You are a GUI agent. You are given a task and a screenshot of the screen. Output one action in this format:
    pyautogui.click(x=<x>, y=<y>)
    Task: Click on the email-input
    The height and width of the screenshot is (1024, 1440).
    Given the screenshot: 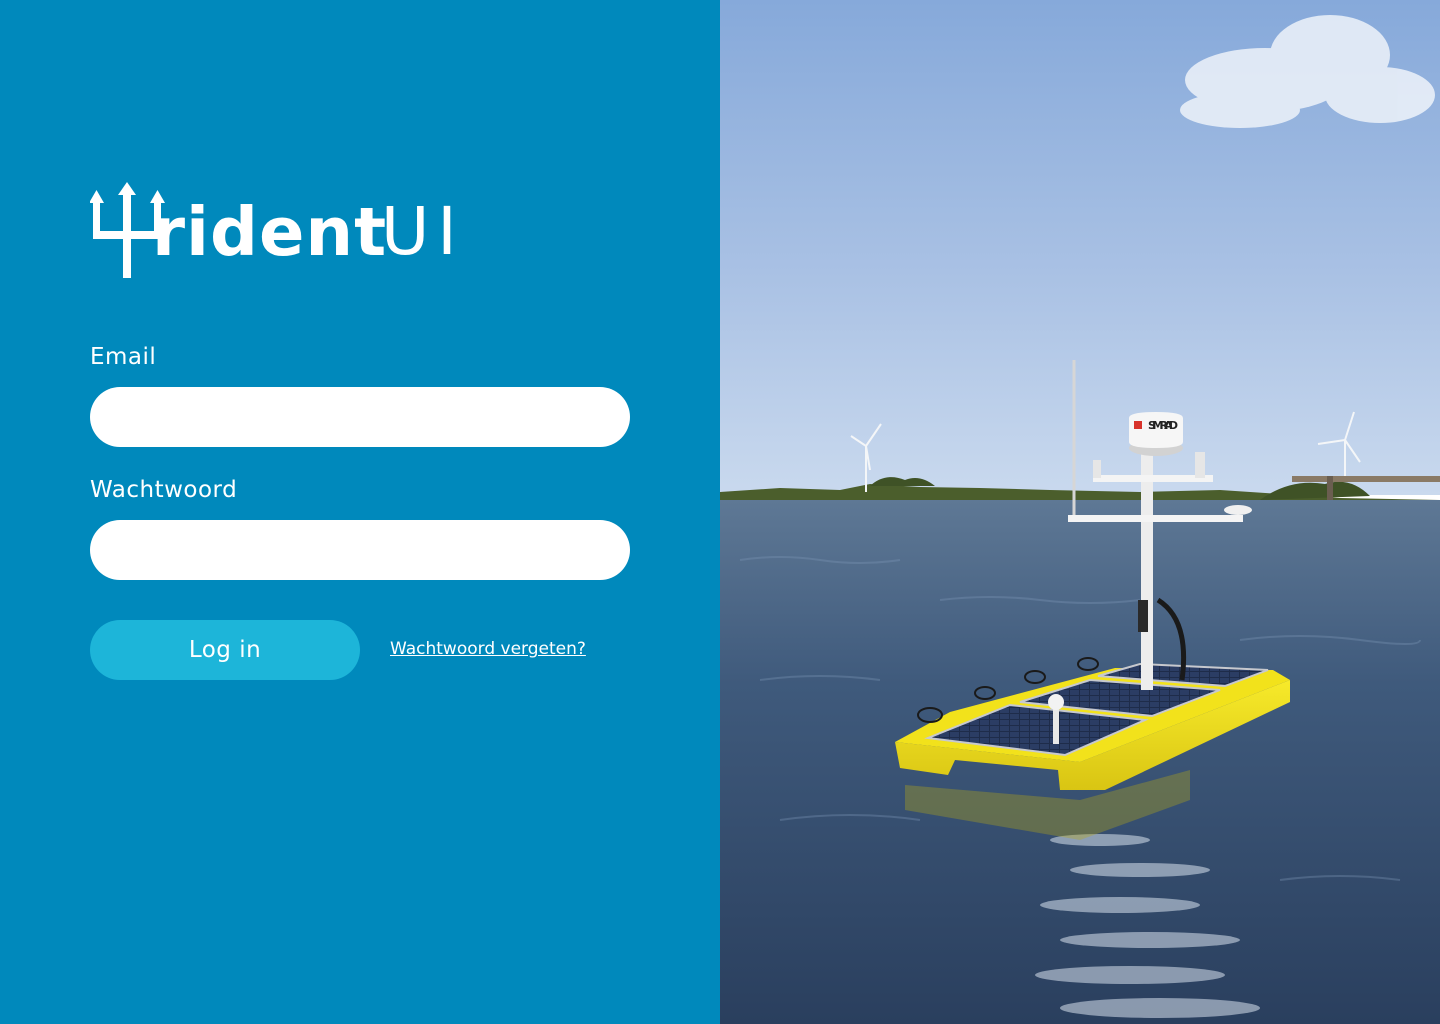 What is the action you would take?
    pyautogui.click(x=360, y=417)
    